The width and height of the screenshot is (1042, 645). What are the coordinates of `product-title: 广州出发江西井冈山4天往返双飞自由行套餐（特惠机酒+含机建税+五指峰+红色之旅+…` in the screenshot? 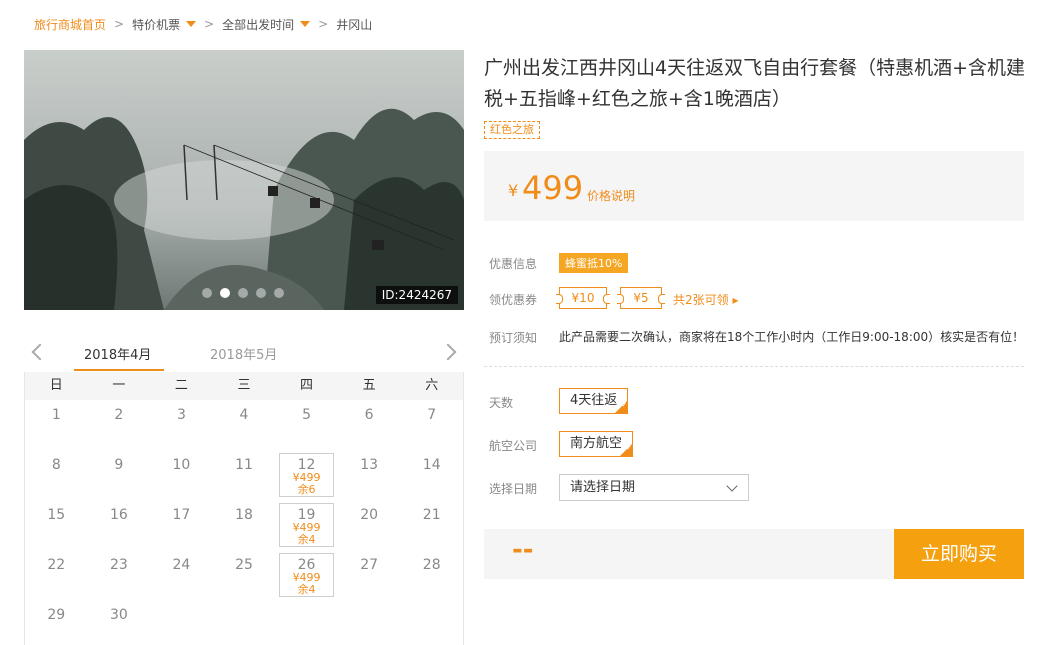 It's located at (755, 83).